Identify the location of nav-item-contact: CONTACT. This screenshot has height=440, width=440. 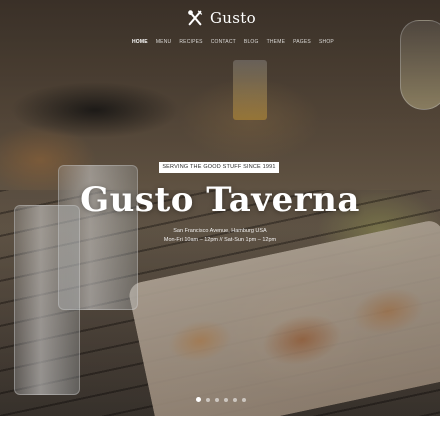
(223, 42).